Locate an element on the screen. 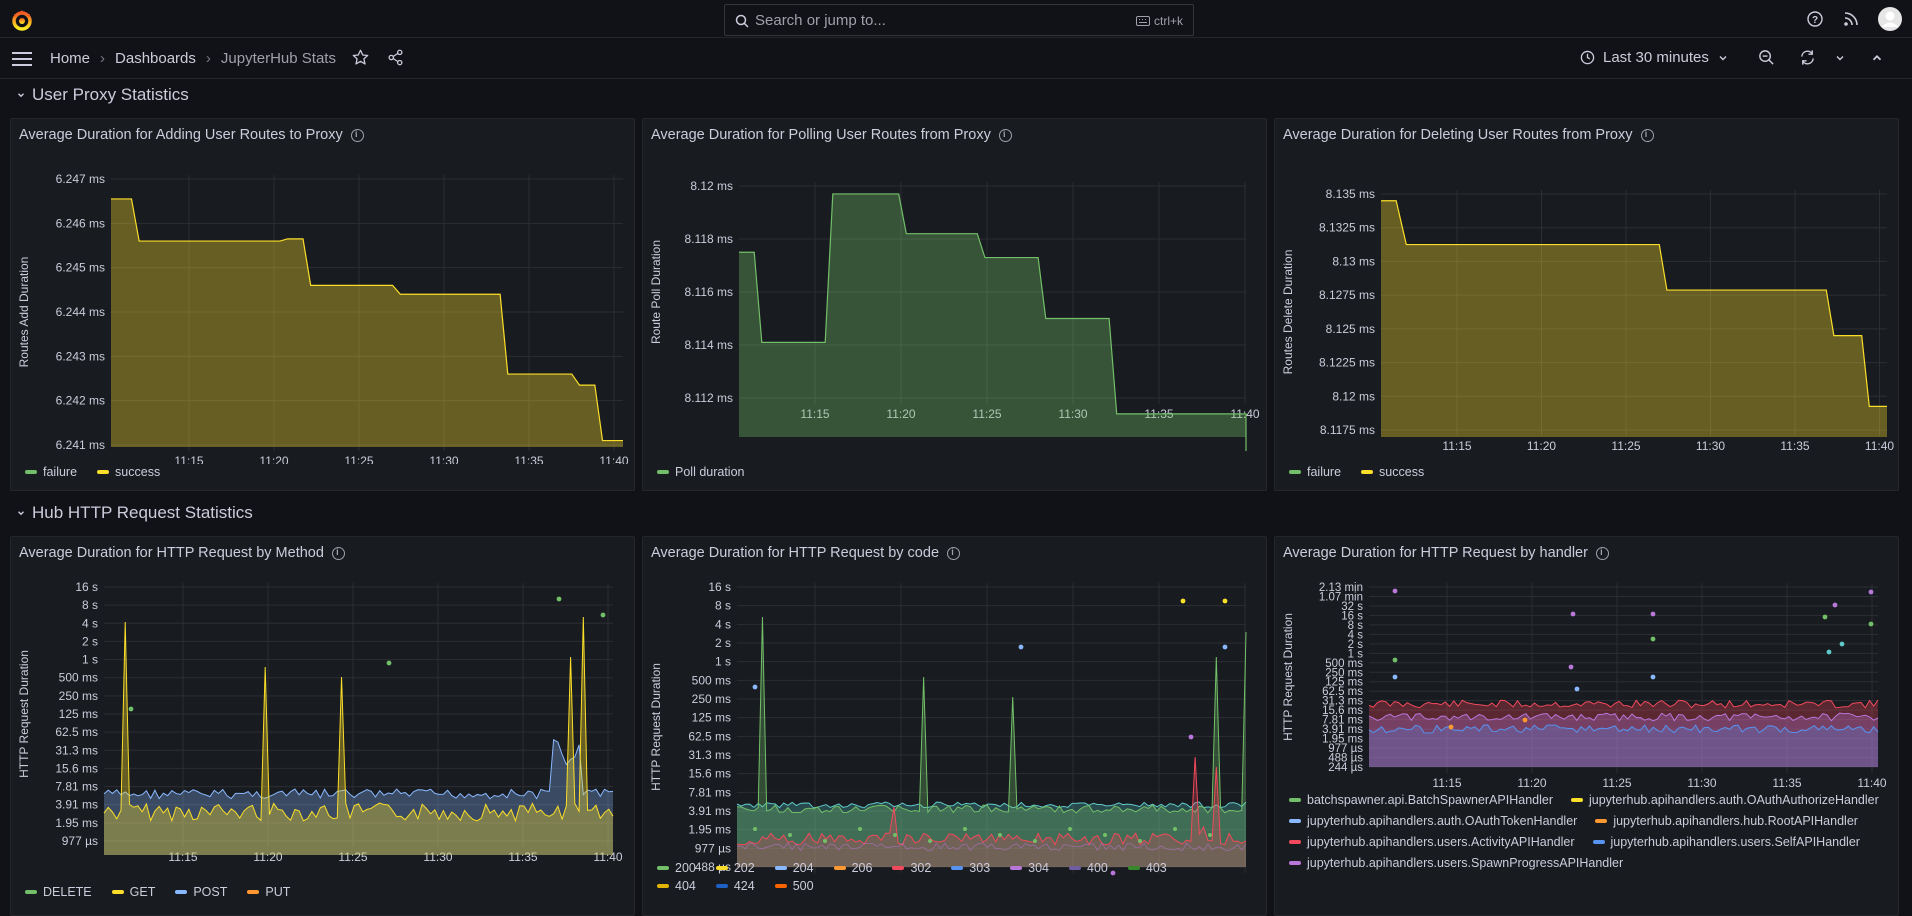  y-tick-label: 15.6 ms is located at coordinates (709, 774).